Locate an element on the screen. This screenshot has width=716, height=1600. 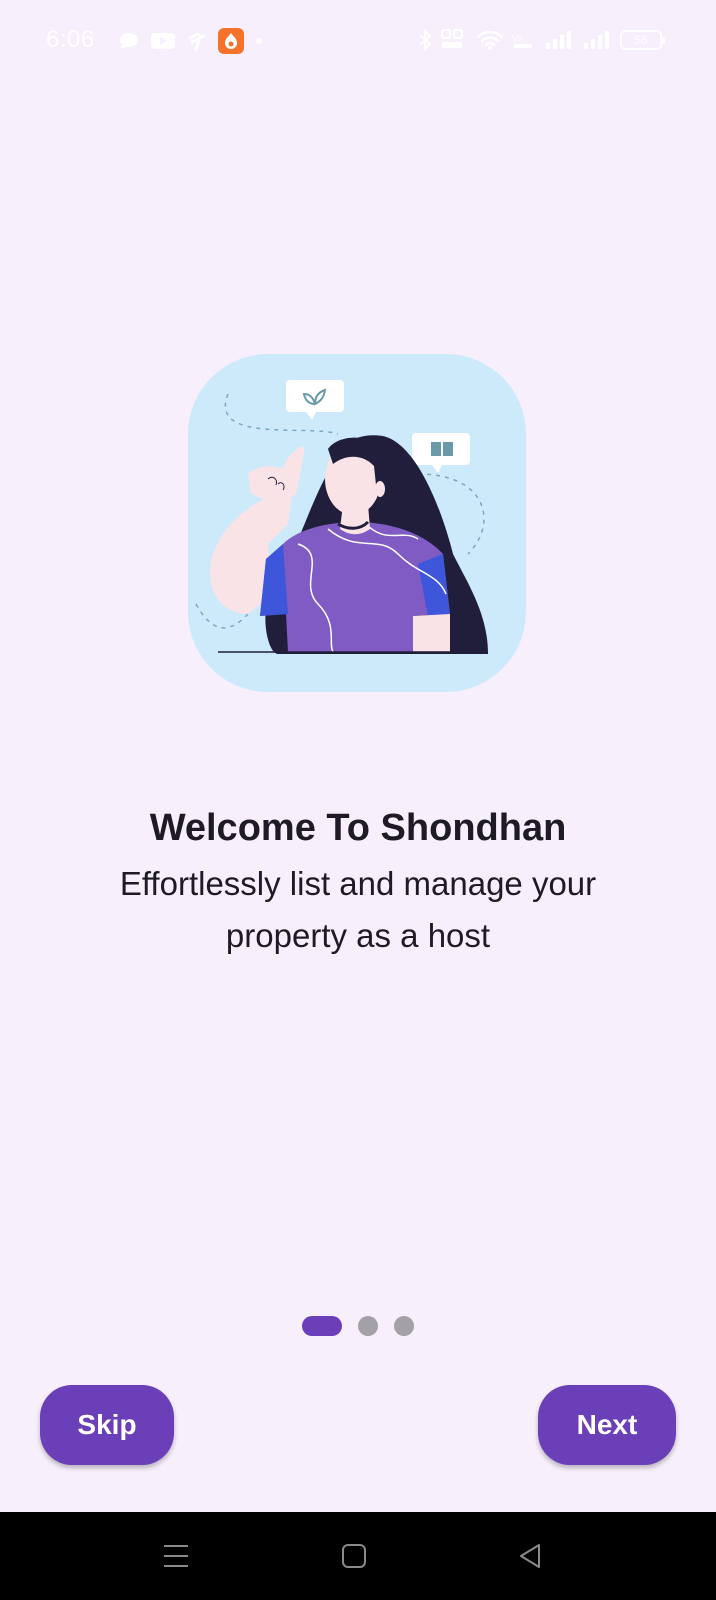
onboarding-illustration is located at coordinates (357, 523).